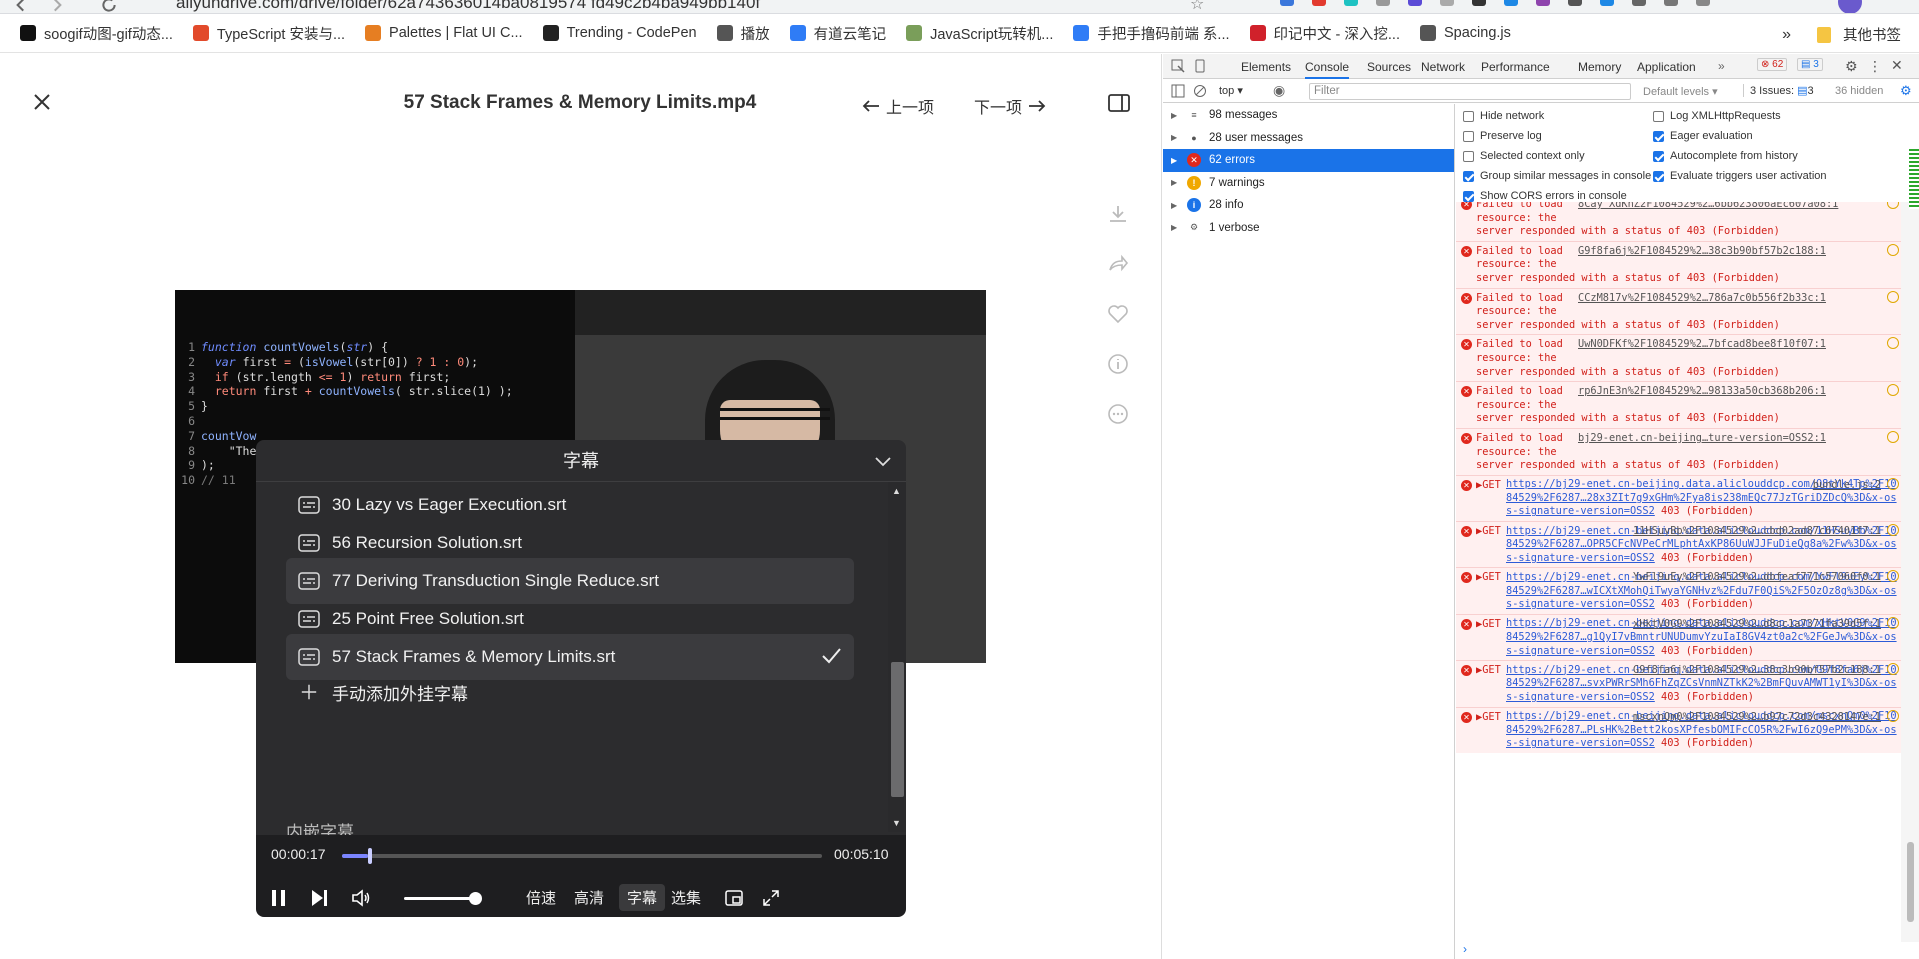 The image size is (1919, 959). What do you see at coordinates (1118, 264) in the screenshot?
I see `share-icon` at bounding box center [1118, 264].